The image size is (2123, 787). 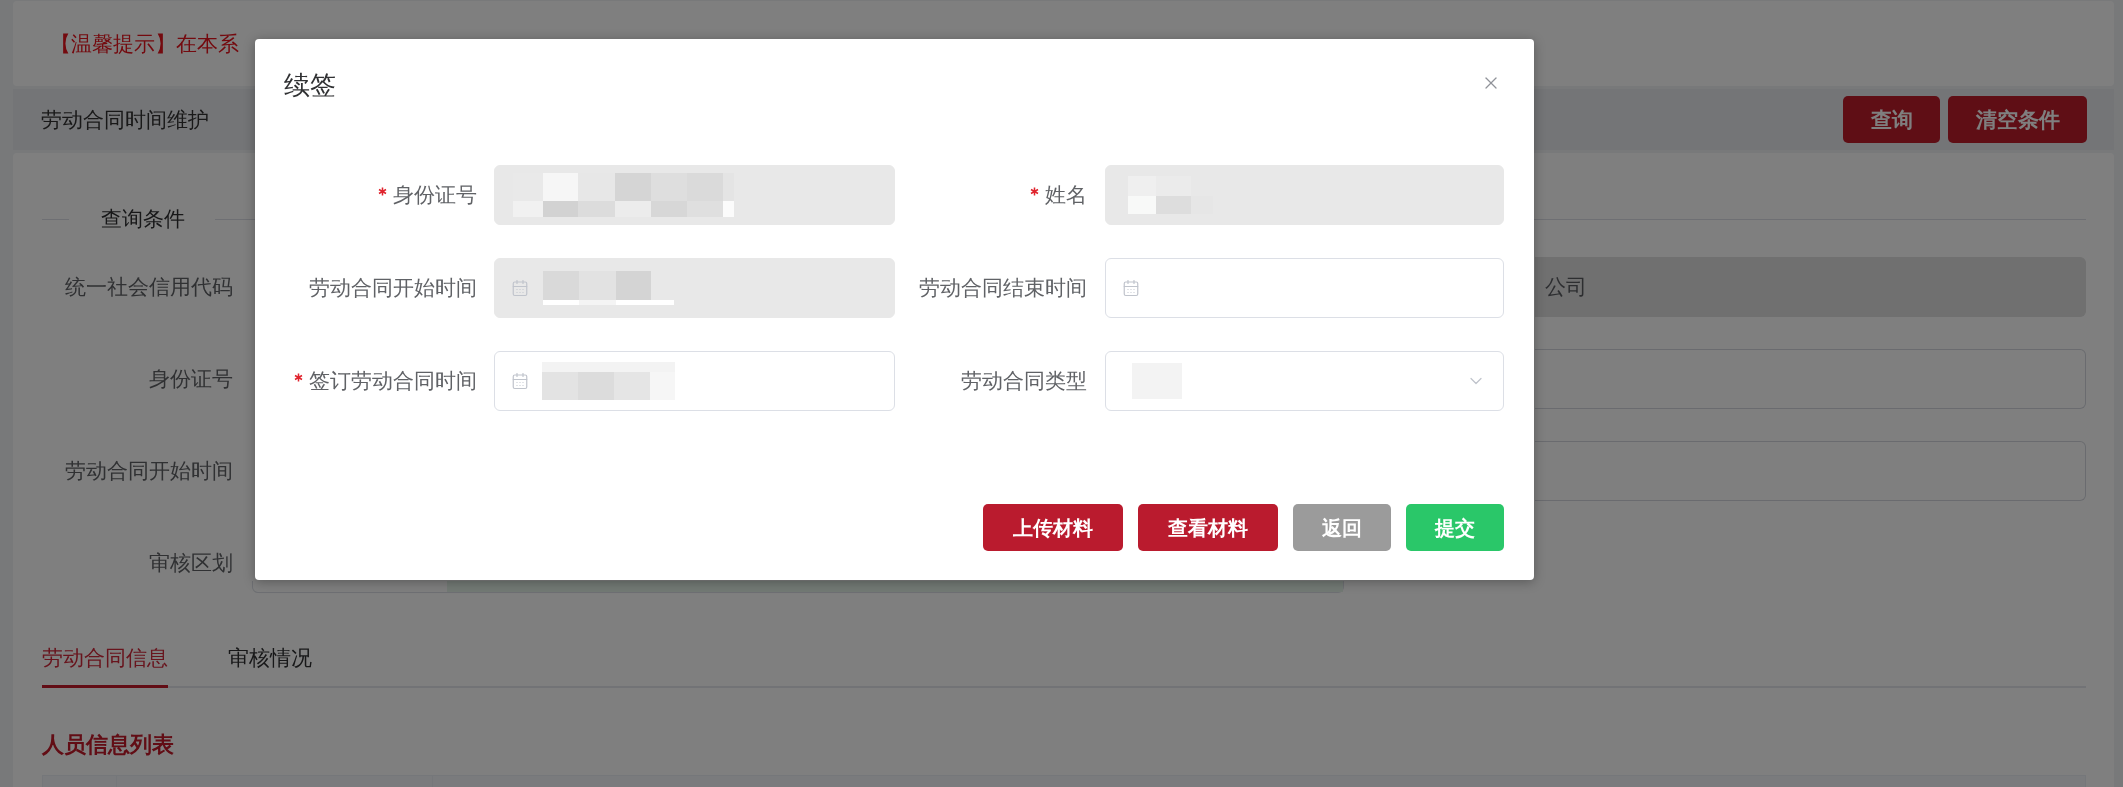 I want to click on form-label: 身份证号, so click(x=190, y=379).